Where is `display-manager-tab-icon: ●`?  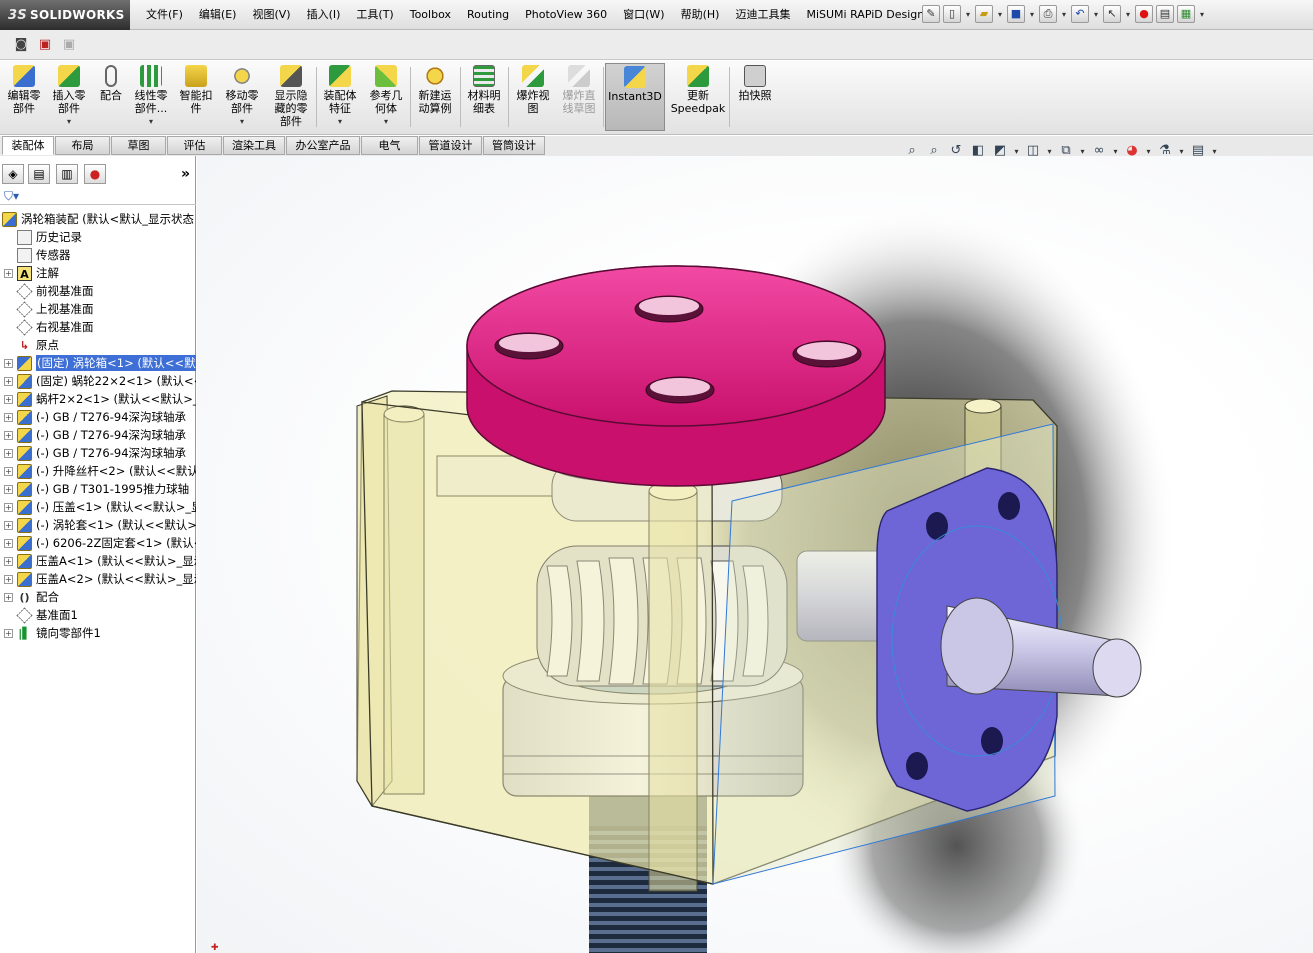 display-manager-tab-icon: ● is located at coordinates (95, 174).